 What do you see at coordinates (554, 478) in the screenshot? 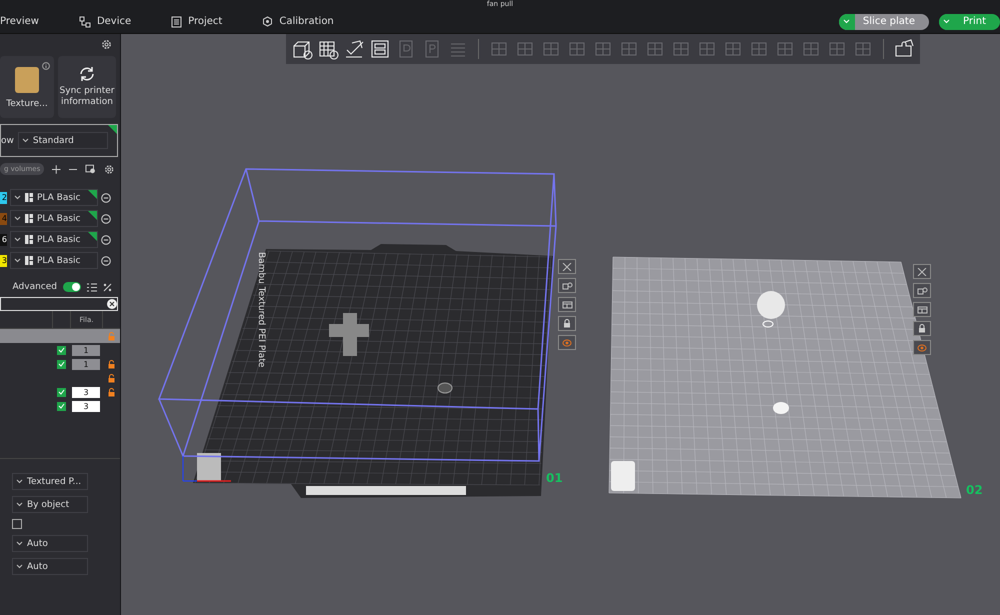
I see `plate-number: 01` at bounding box center [554, 478].